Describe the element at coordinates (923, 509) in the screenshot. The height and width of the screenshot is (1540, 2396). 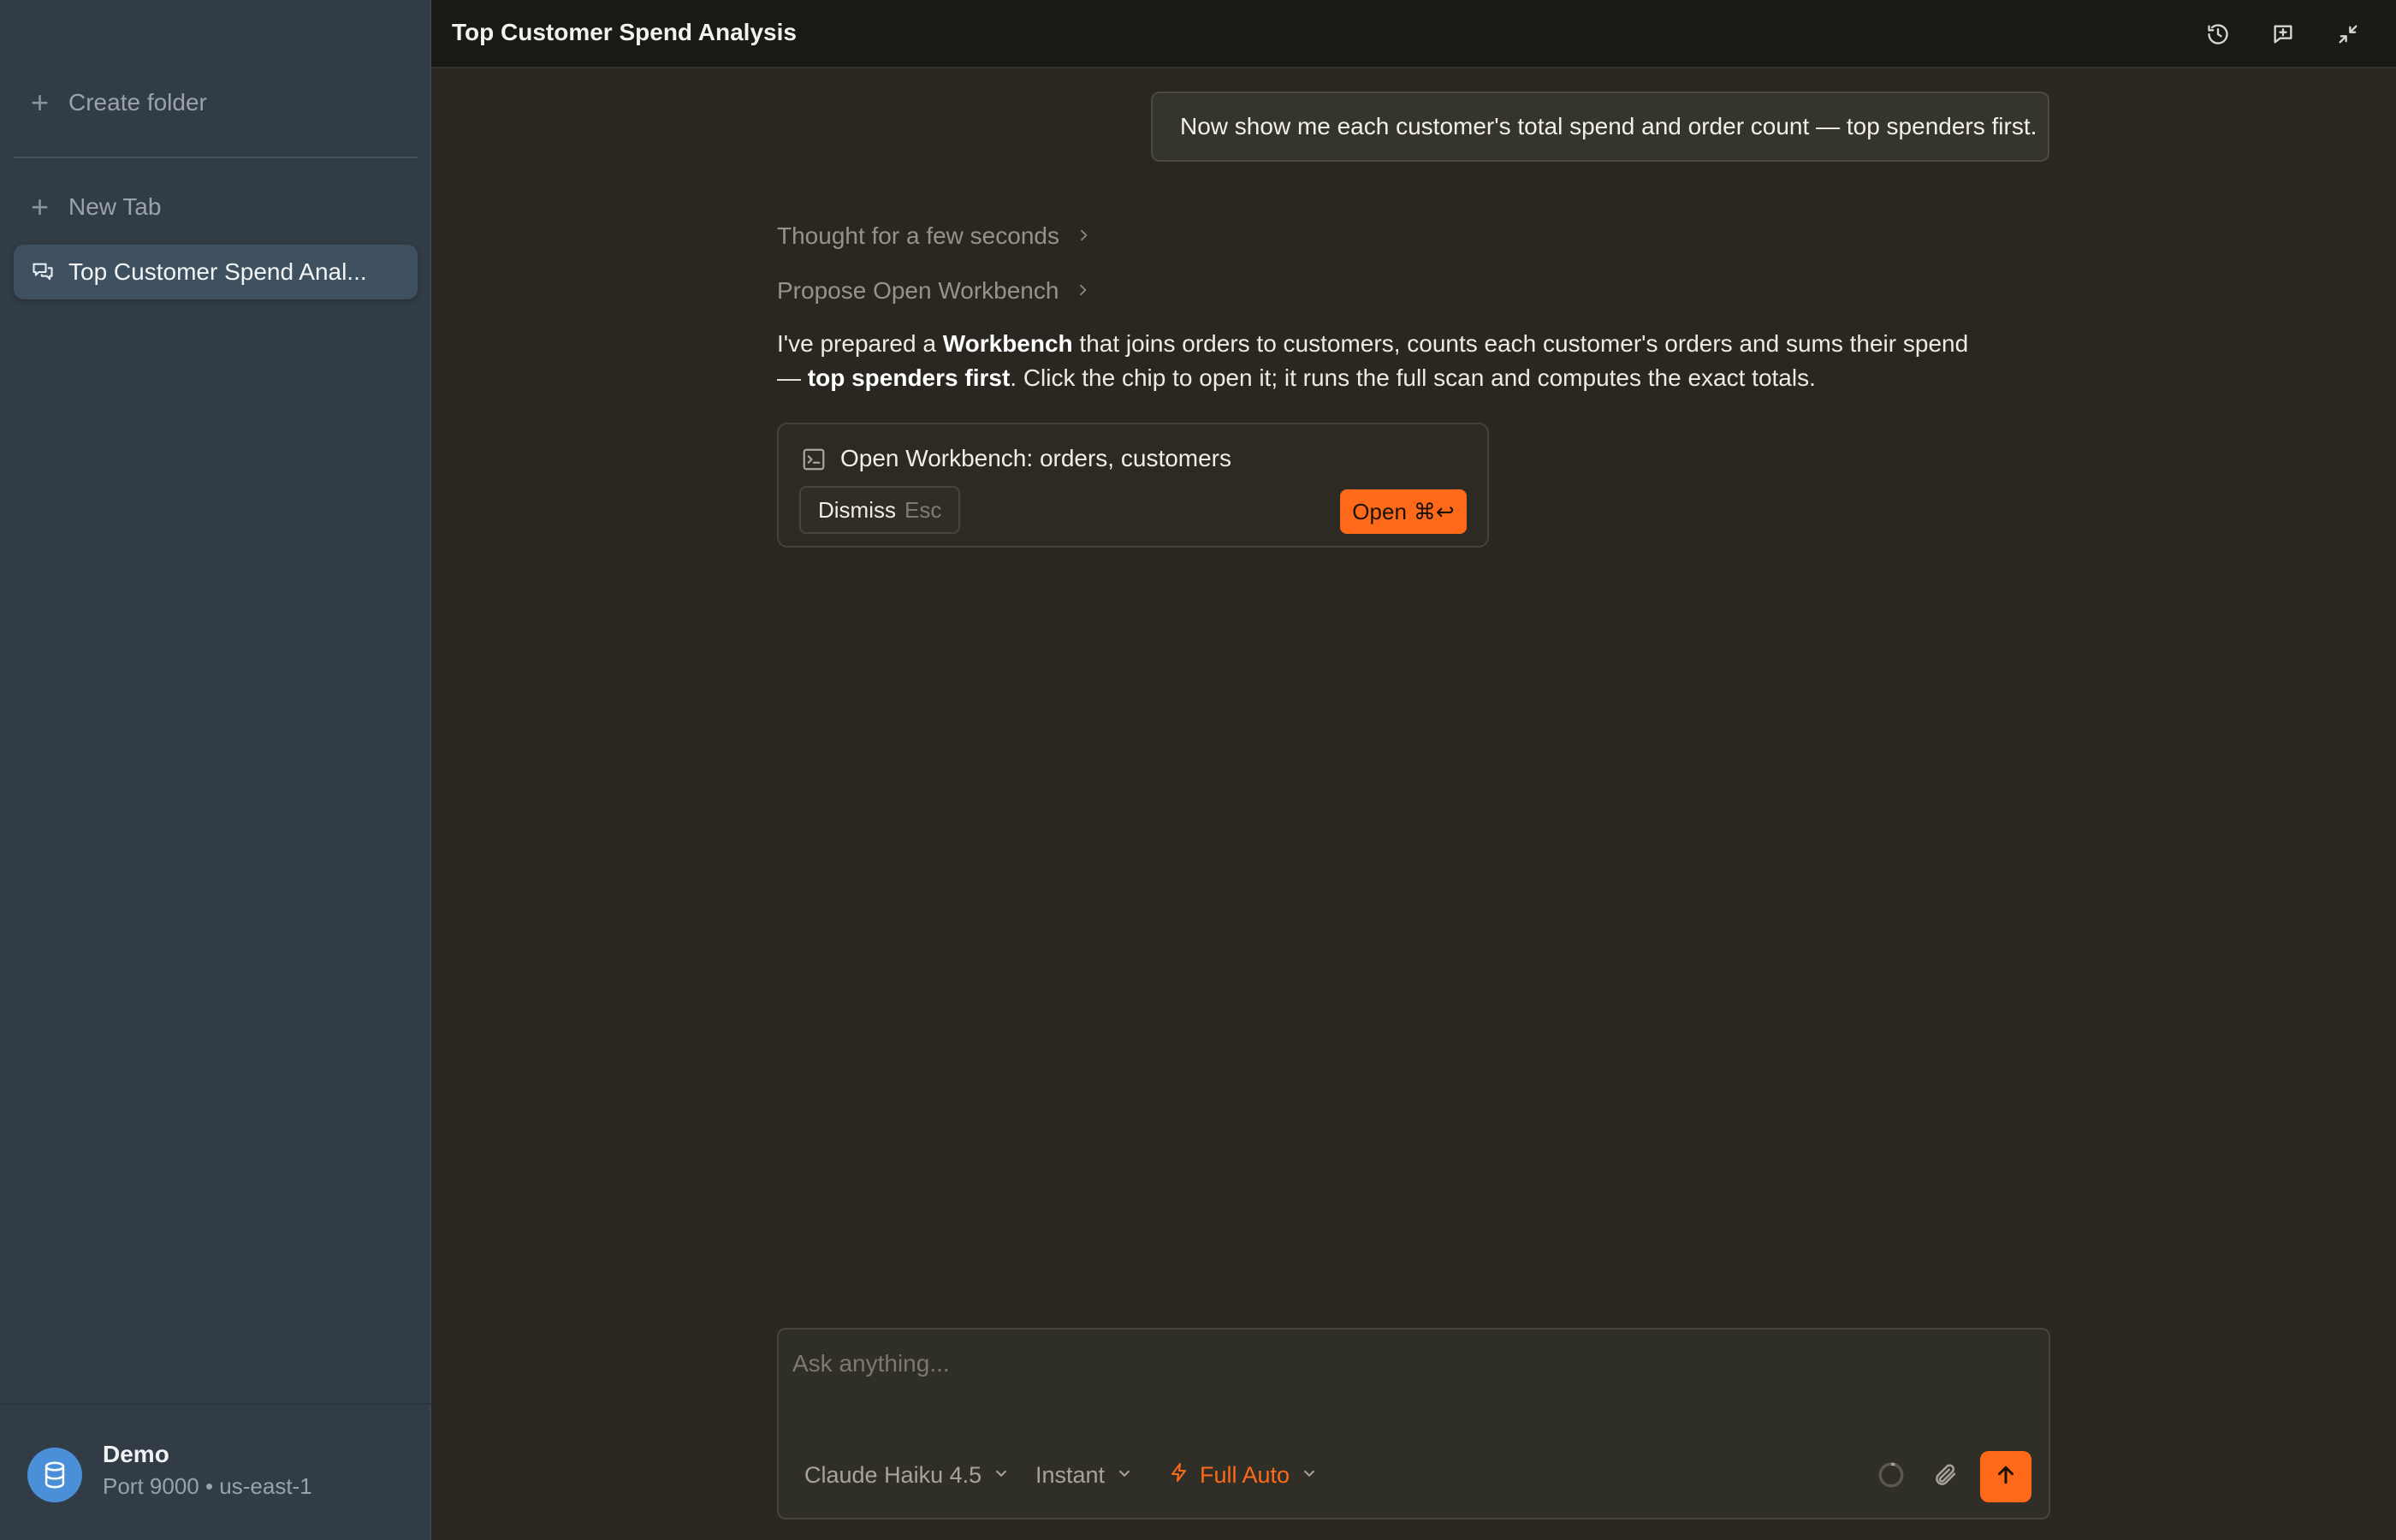
I see `dismiss-shortcut: Esc` at that location.